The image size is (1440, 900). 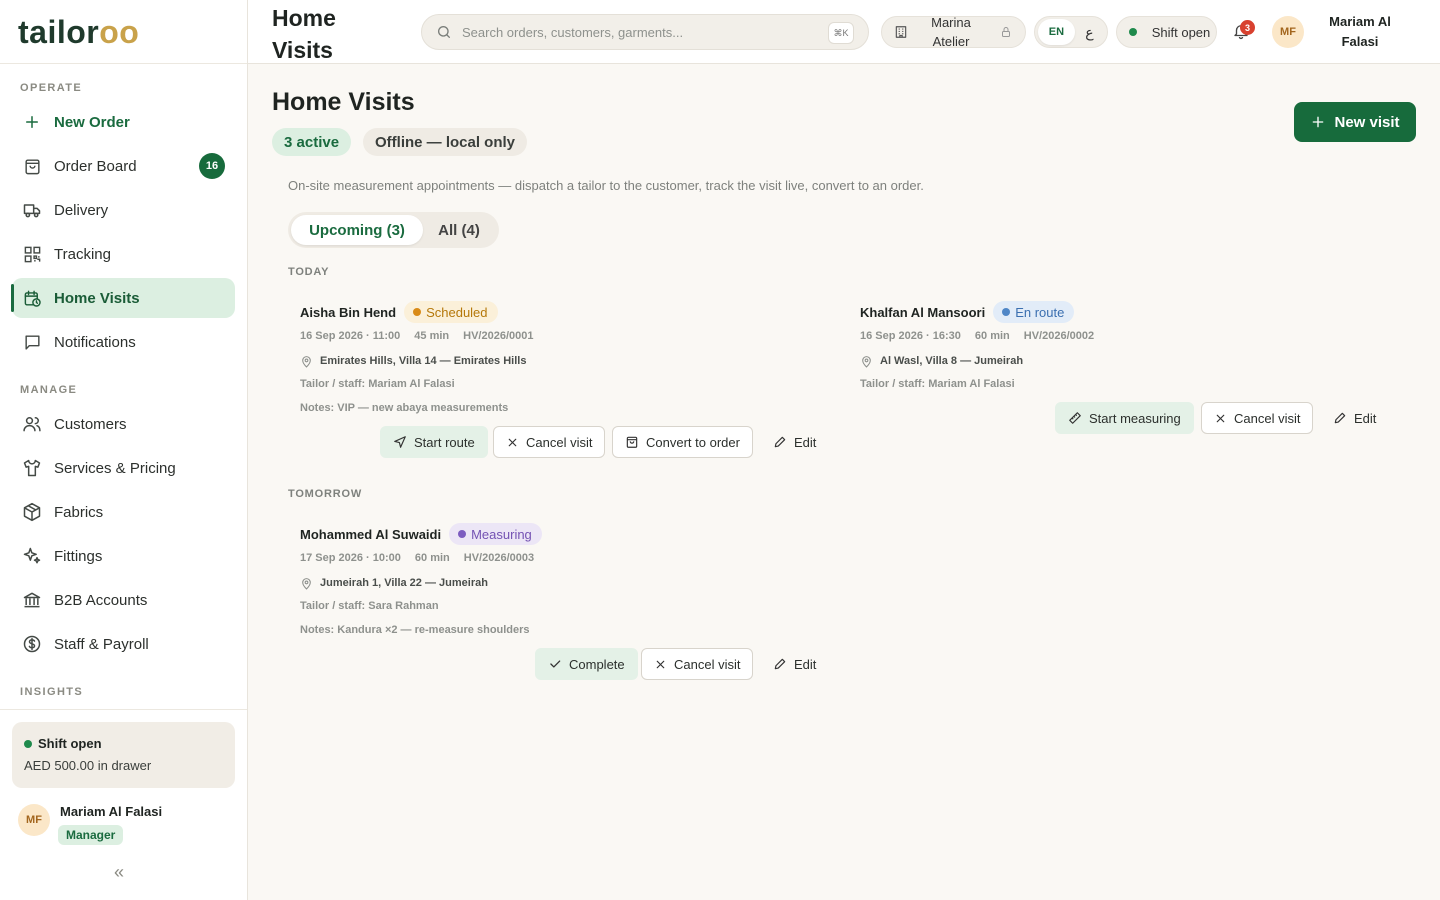 What do you see at coordinates (32, 424) in the screenshot?
I see `users-icon` at bounding box center [32, 424].